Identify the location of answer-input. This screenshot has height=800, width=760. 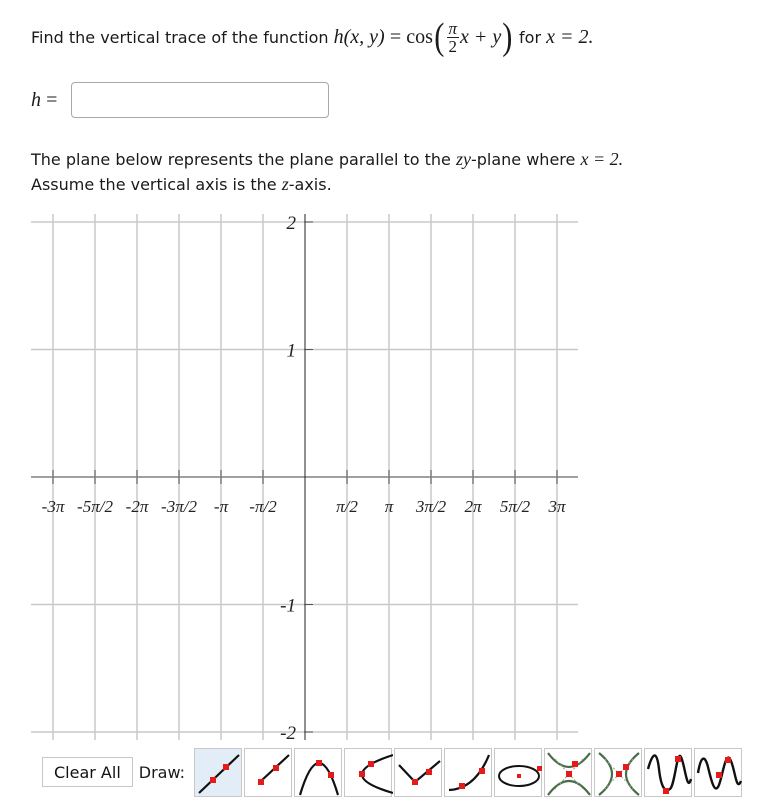
(200, 100).